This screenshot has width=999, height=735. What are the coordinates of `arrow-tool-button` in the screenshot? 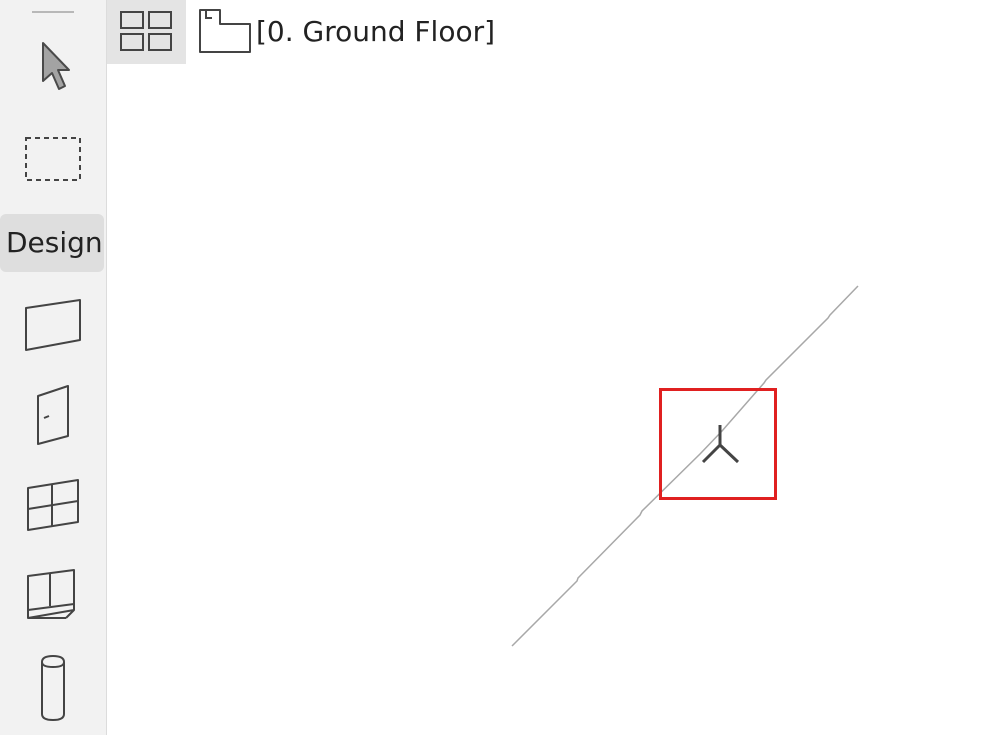 It's located at (53, 66).